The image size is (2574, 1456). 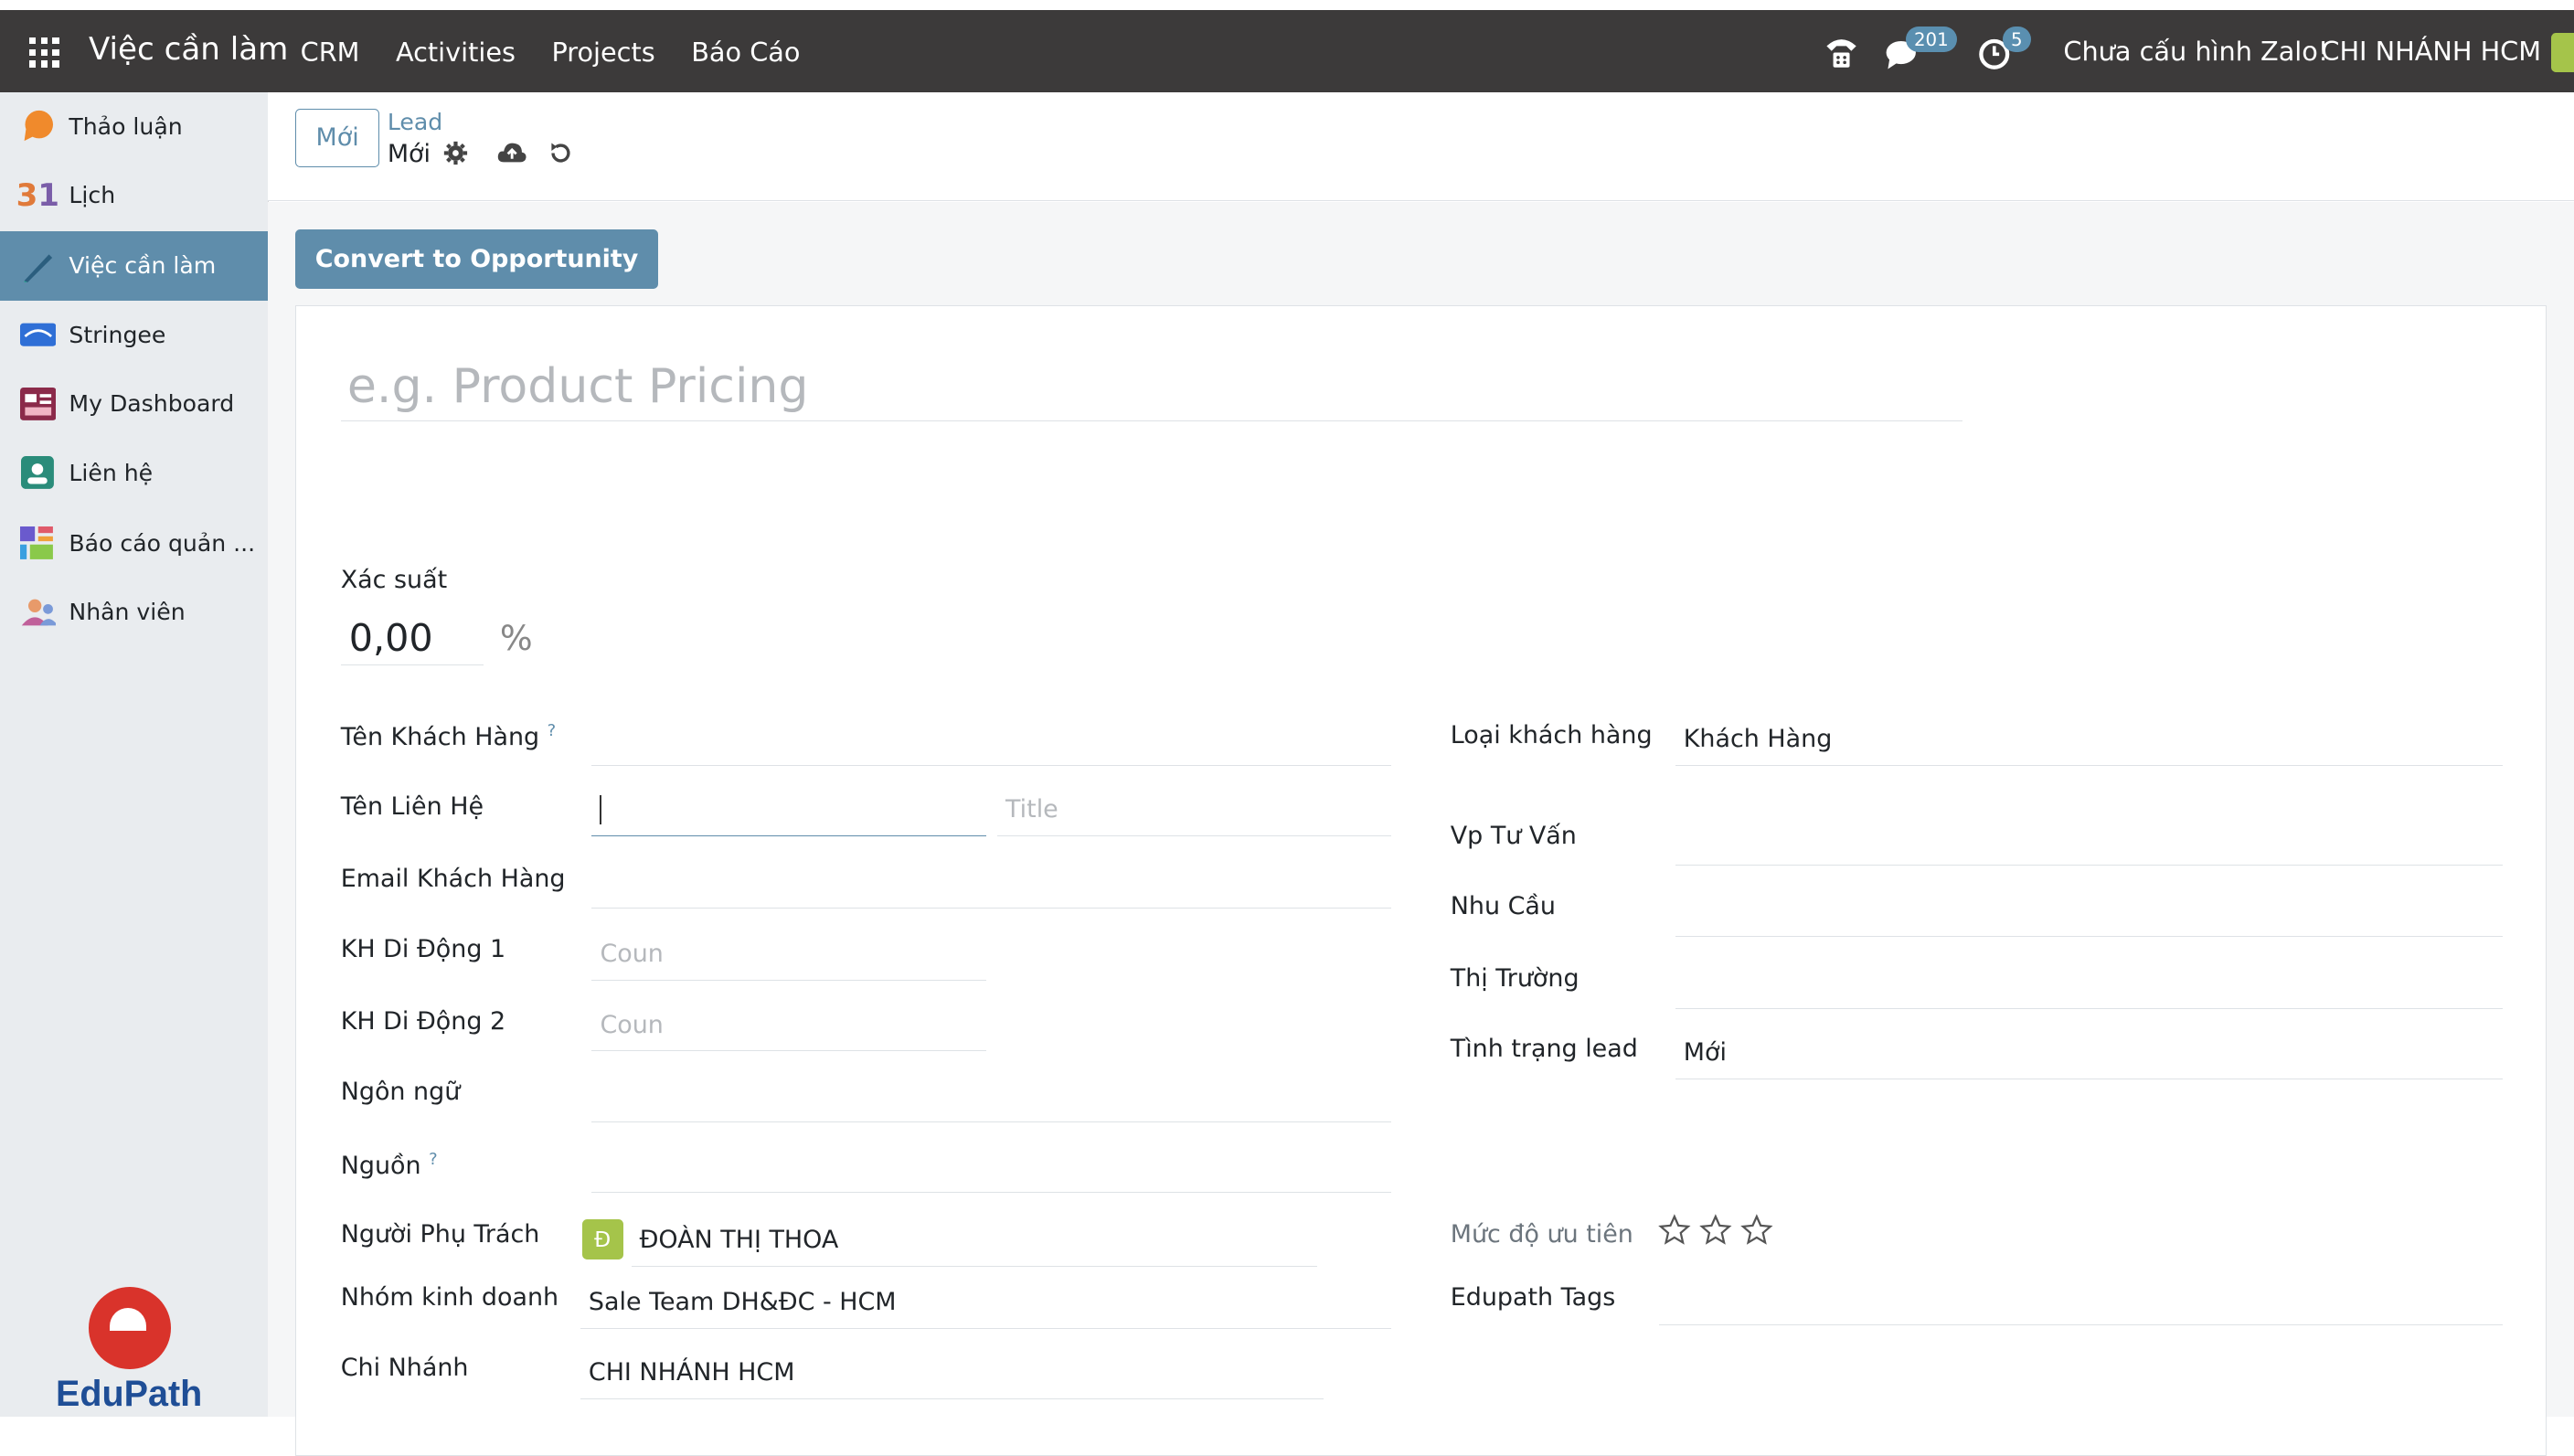 What do you see at coordinates (128, 613) in the screenshot?
I see `sidebar-item-label: Nhân viên` at bounding box center [128, 613].